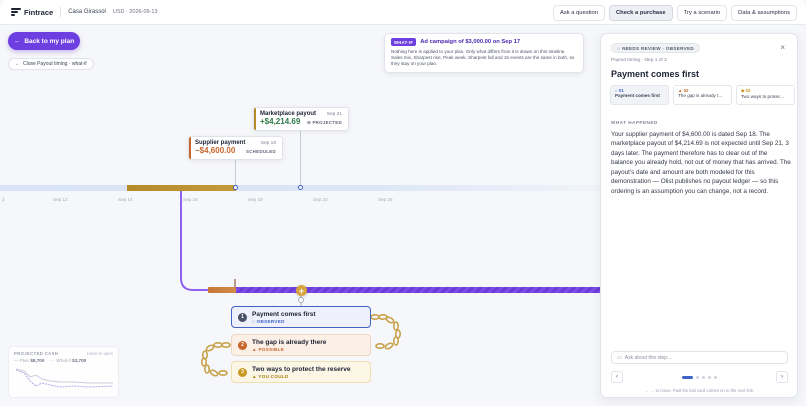 The width and height of the screenshot is (806, 406). What do you see at coordinates (273, 376) in the screenshot?
I see `step-status-label: YOU COULD` at bounding box center [273, 376].